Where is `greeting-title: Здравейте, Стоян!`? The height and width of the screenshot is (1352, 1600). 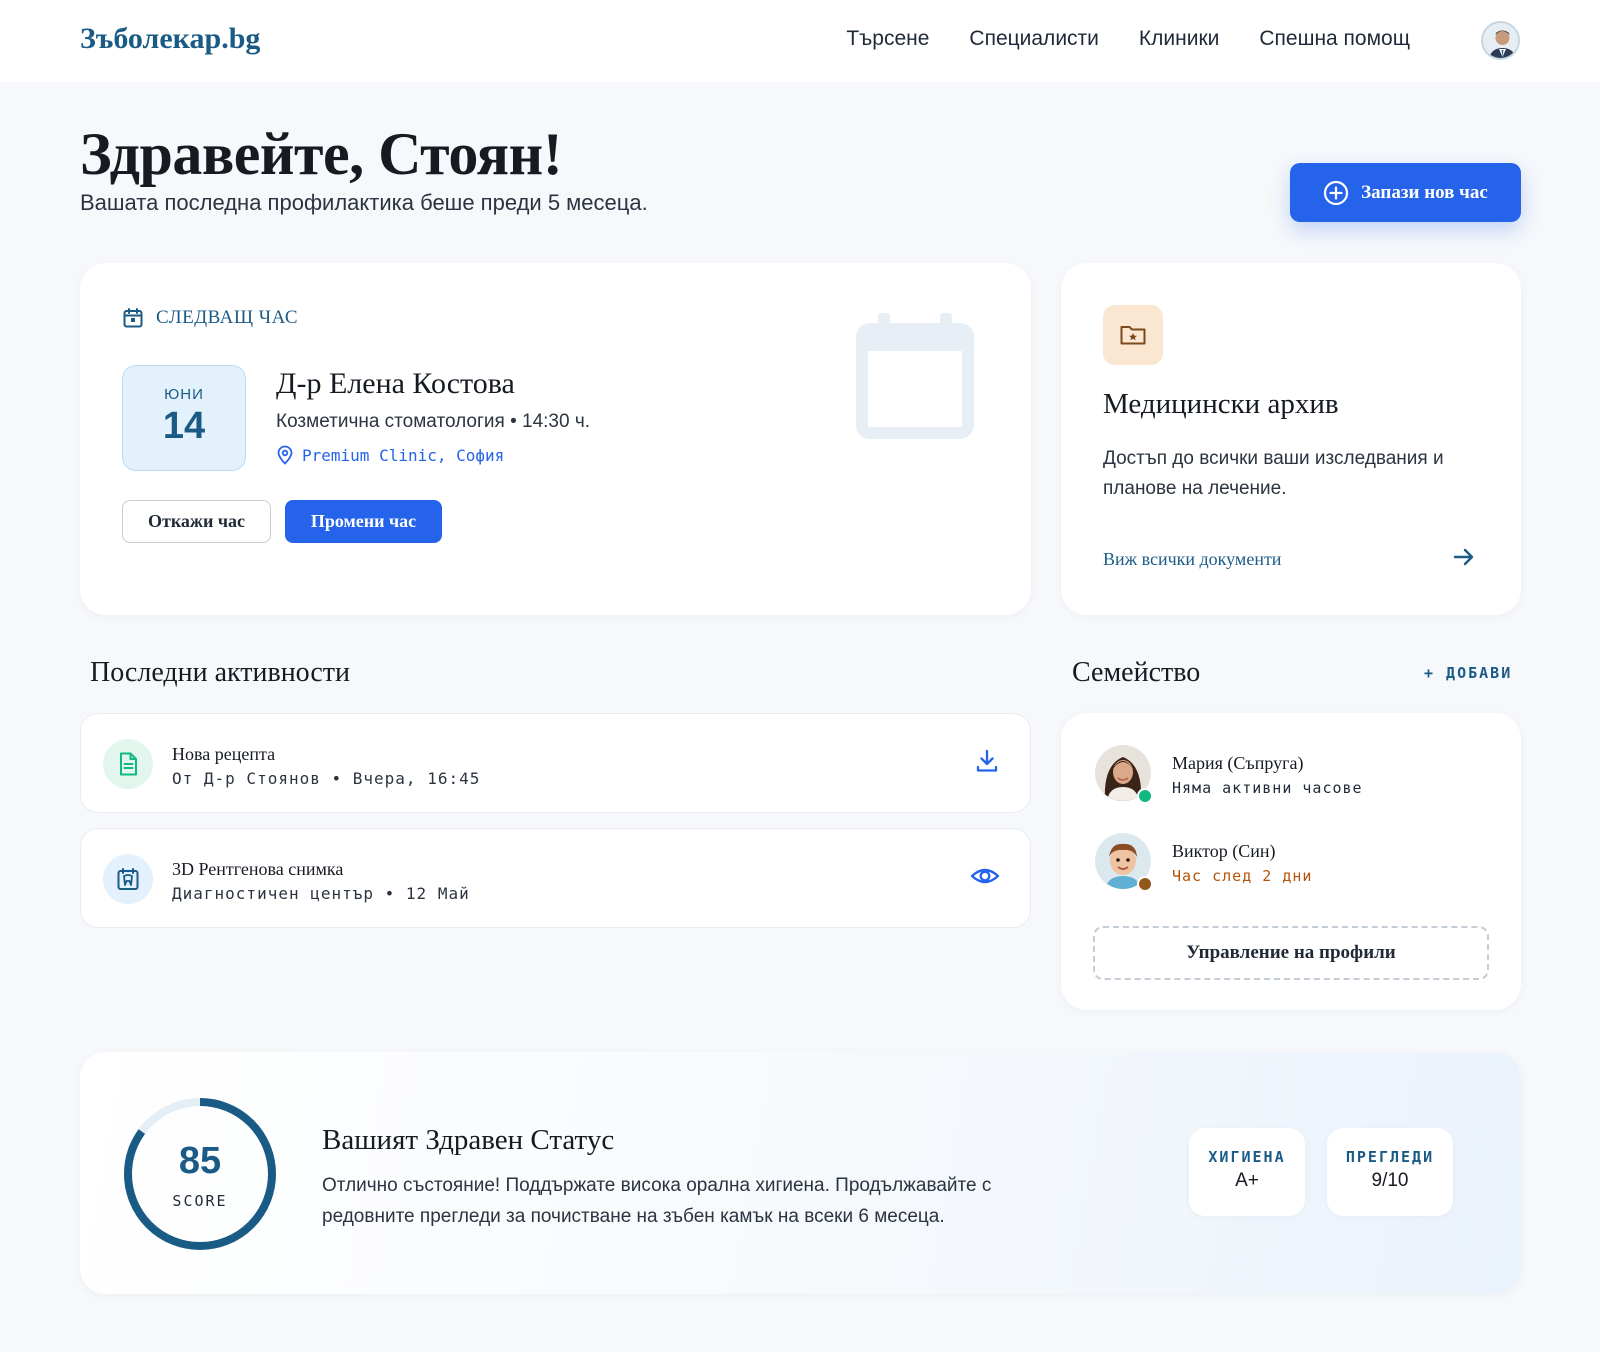 greeting-title: Здравейте, Стоян! is located at coordinates (321, 154).